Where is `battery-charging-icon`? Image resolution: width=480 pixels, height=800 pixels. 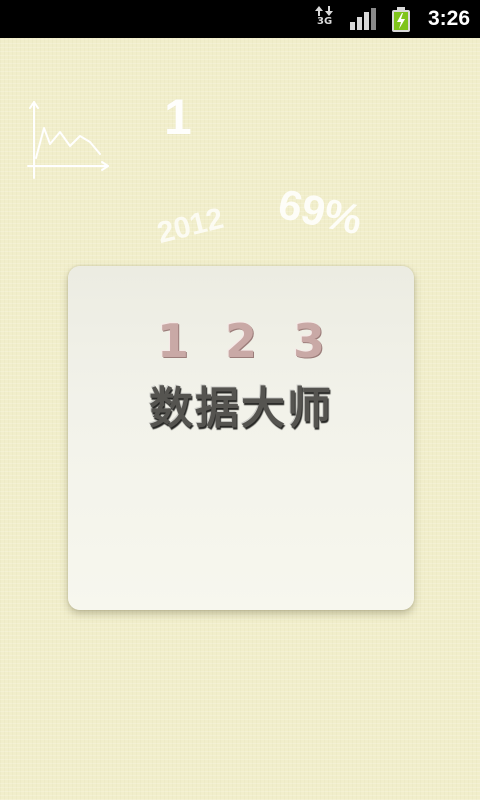
battery-charging-icon is located at coordinates (401, 19).